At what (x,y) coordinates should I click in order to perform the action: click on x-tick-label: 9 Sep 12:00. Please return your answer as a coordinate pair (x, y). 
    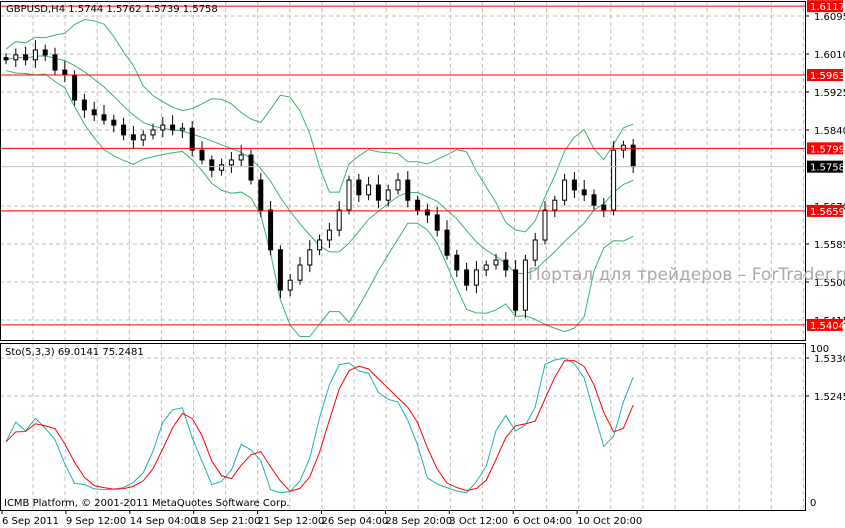
    Looking at the image, I should click on (96, 521).